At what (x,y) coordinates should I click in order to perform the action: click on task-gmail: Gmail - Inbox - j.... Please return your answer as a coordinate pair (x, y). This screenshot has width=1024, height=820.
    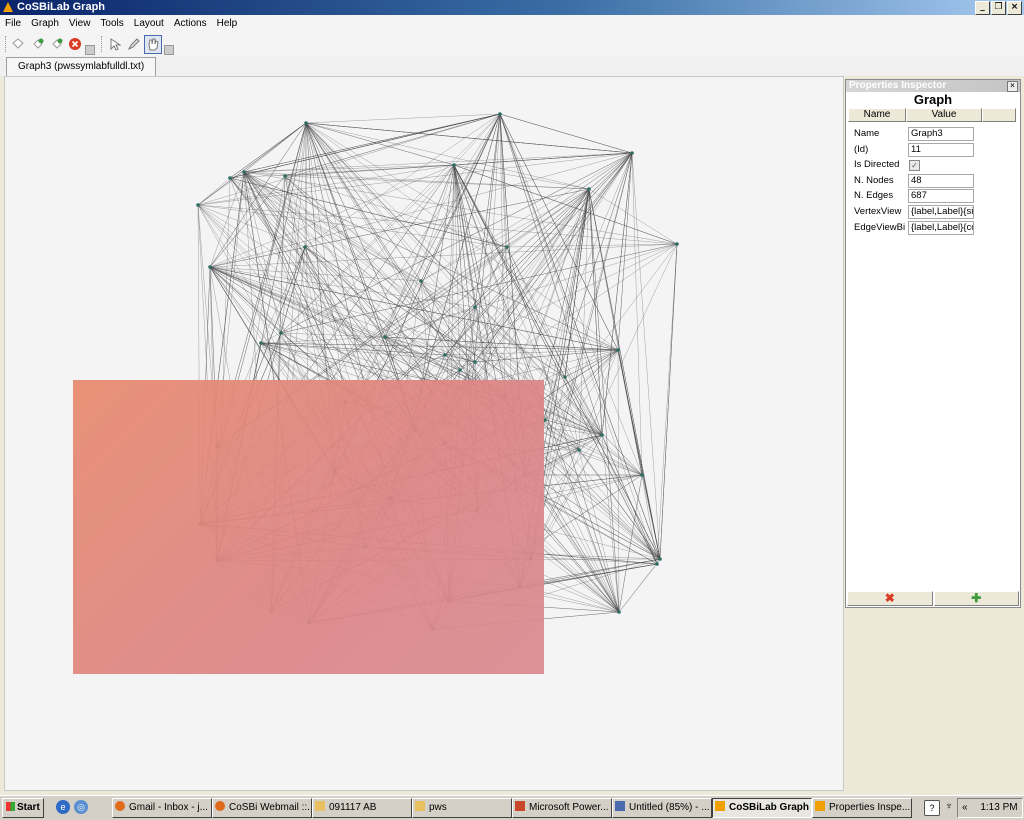
    Looking at the image, I should click on (162, 808).